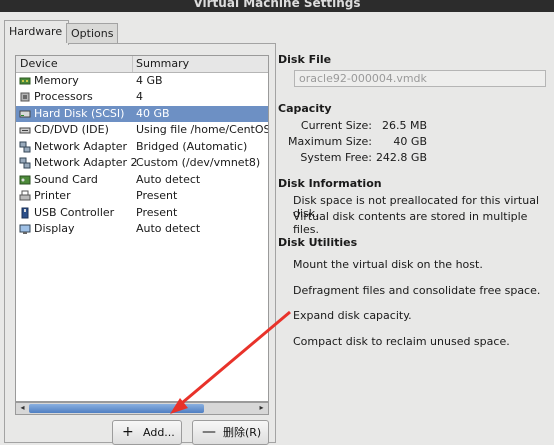  What do you see at coordinates (162, 63) in the screenshot?
I see `column-header-summary: Summary` at bounding box center [162, 63].